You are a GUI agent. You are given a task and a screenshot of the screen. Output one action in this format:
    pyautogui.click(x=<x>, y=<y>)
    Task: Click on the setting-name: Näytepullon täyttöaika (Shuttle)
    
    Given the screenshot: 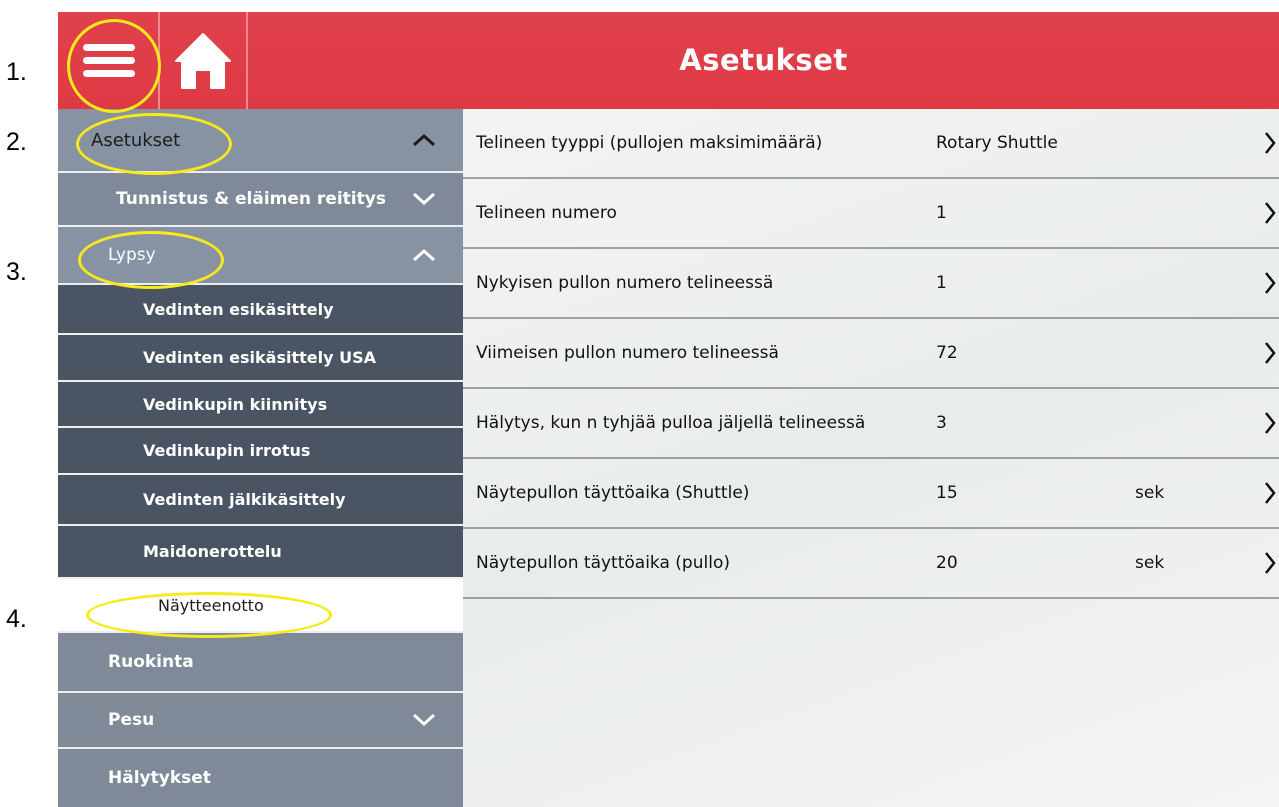 What is the action you would take?
    pyautogui.click(x=613, y=493)
    